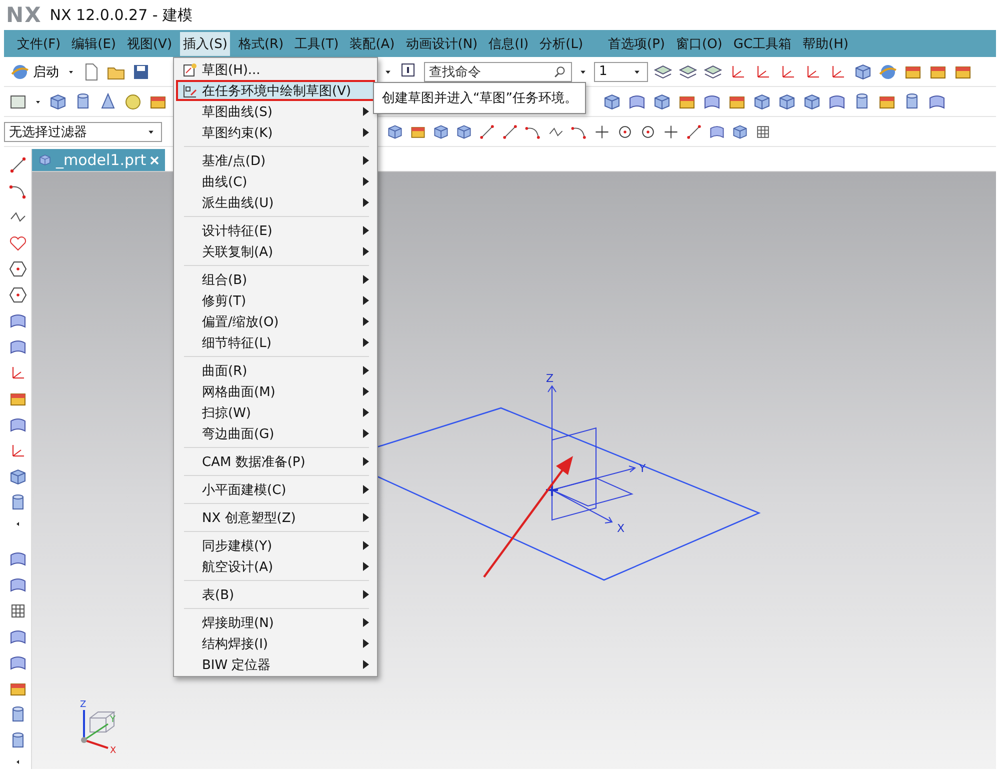 The image size is (1000, 773). What do you see at coordinates (275, 545) in the screenshot?
I see `menu-entry: 同步建模(Y)` at bounding box center [275, 545].